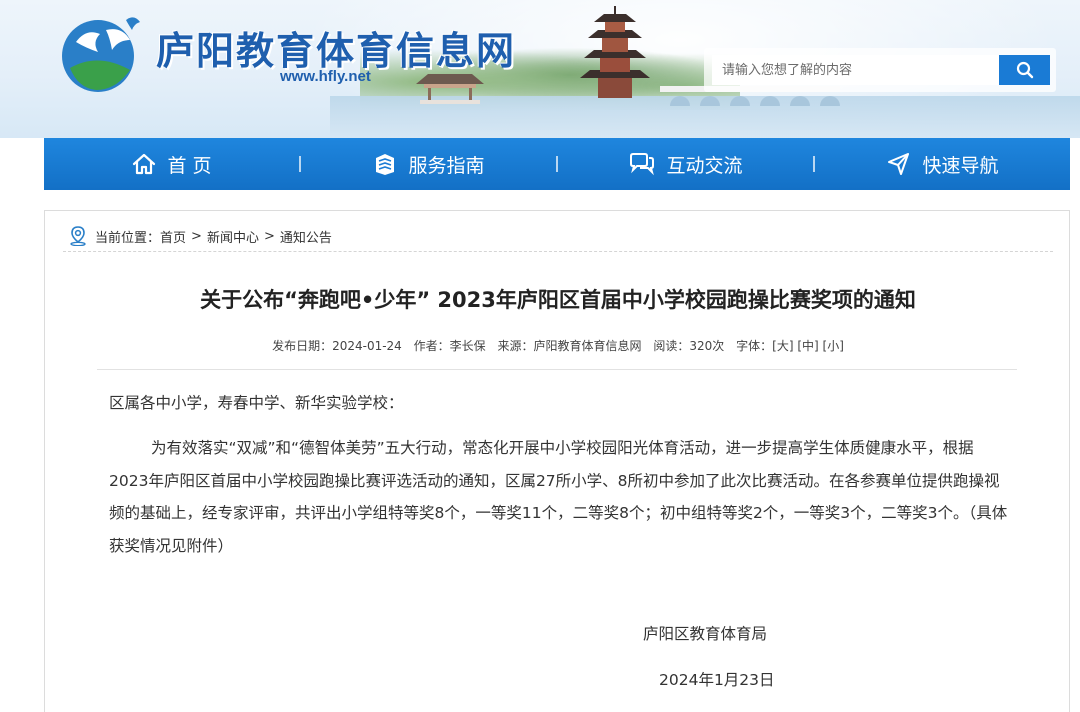 The image size is (1080, 712). I want to click on meta-author-value: 李长保, so click(467, 346).